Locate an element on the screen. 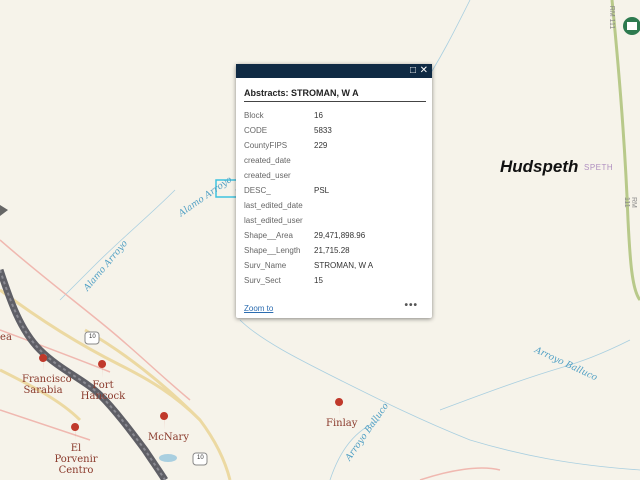  location-marker-icon-glyph is located at coordinates (632, 26).